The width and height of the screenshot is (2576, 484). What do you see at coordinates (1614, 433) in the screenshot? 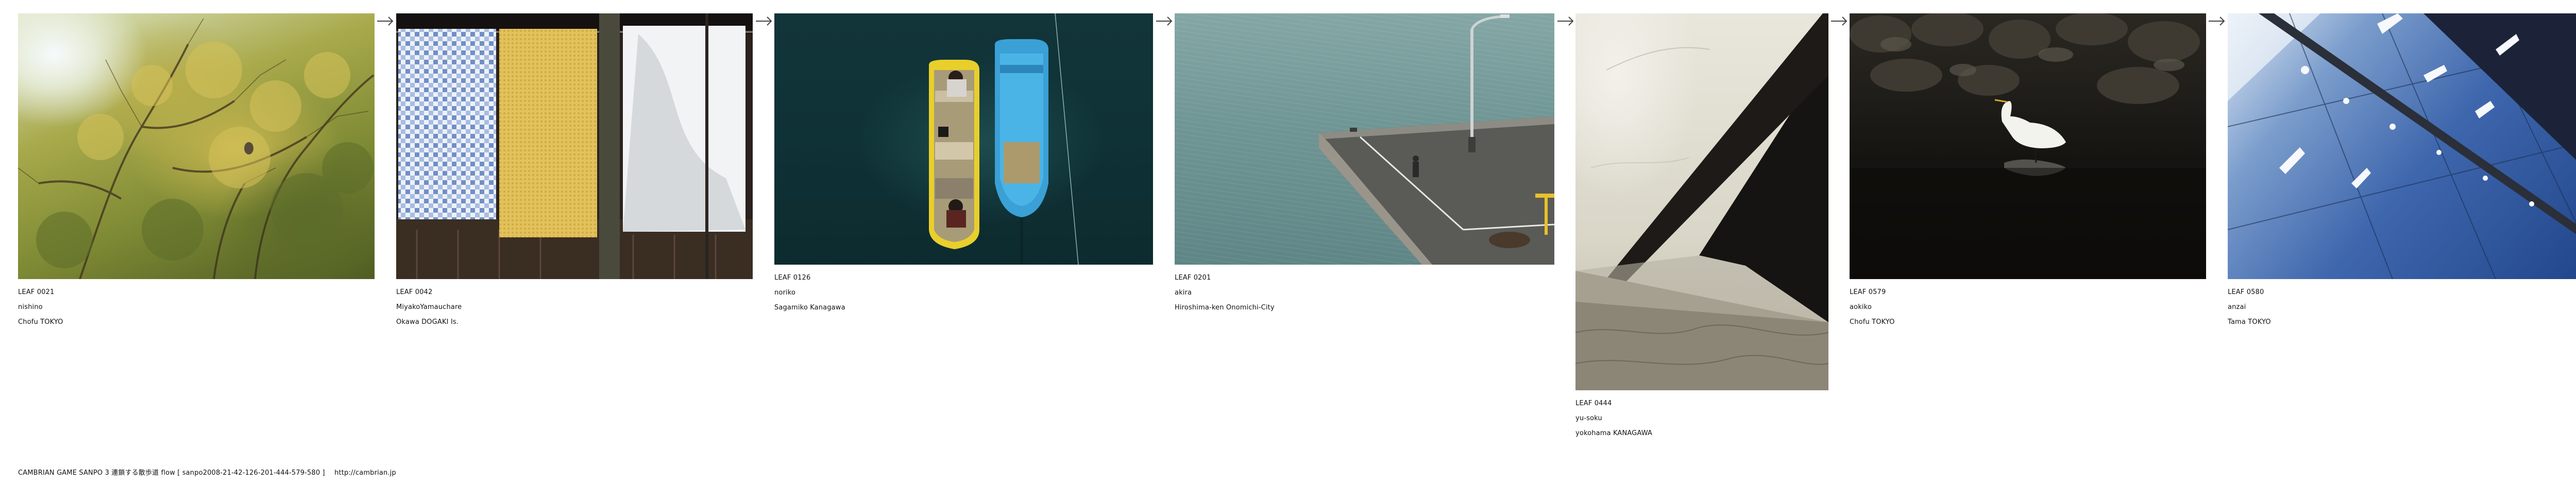
I see `leaf-place: yokohama KANAGAWA` at bounding box center [1614, 433].